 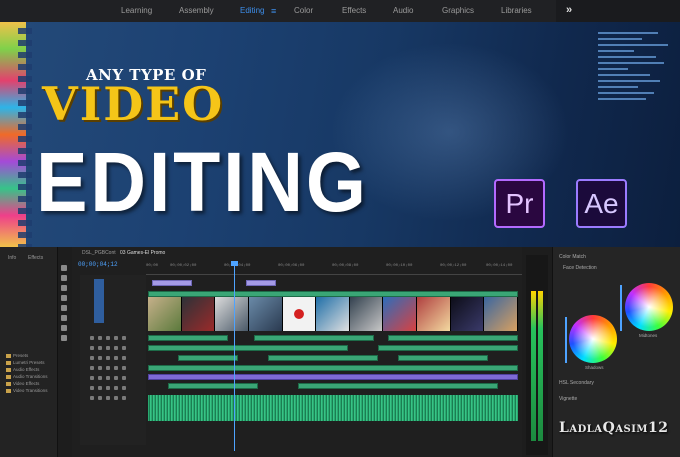 What do you see at coordinates (12, 258) in the screenshot?
I see `tab-info: Info` at bounding box center [12, 258].